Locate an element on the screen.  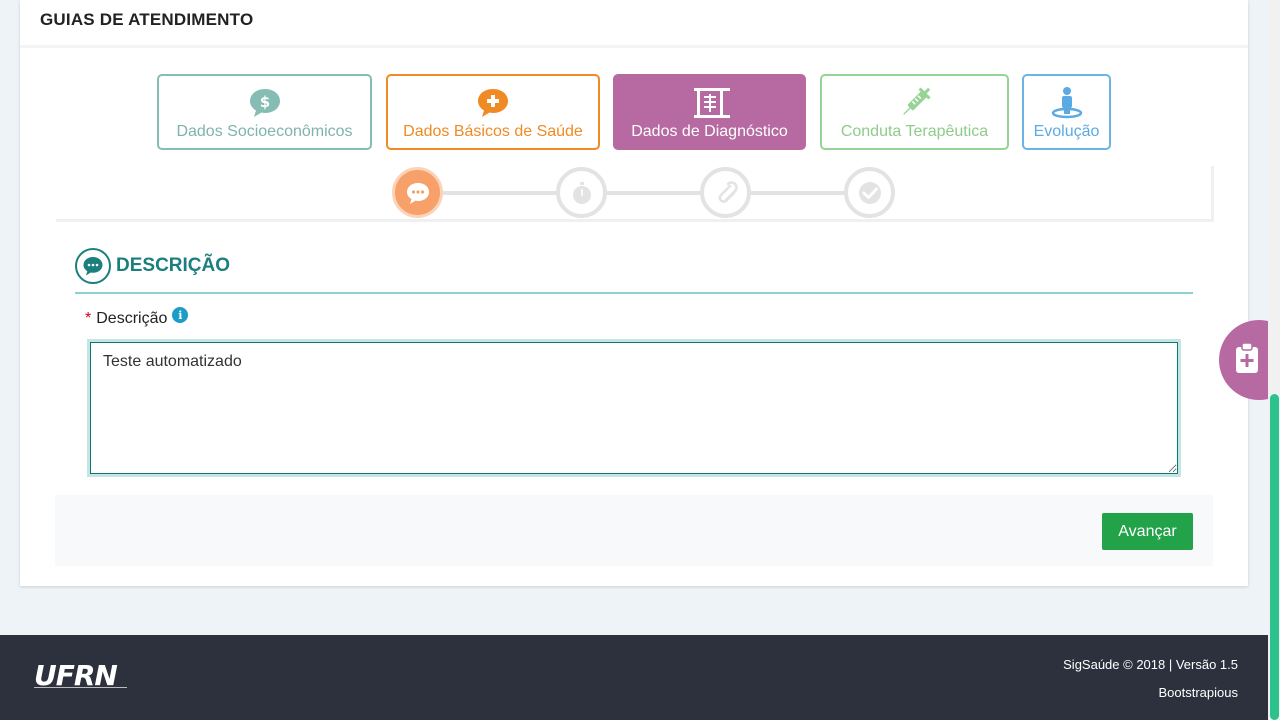
description-label: * Descrição i is located at coordinates (137, 317).